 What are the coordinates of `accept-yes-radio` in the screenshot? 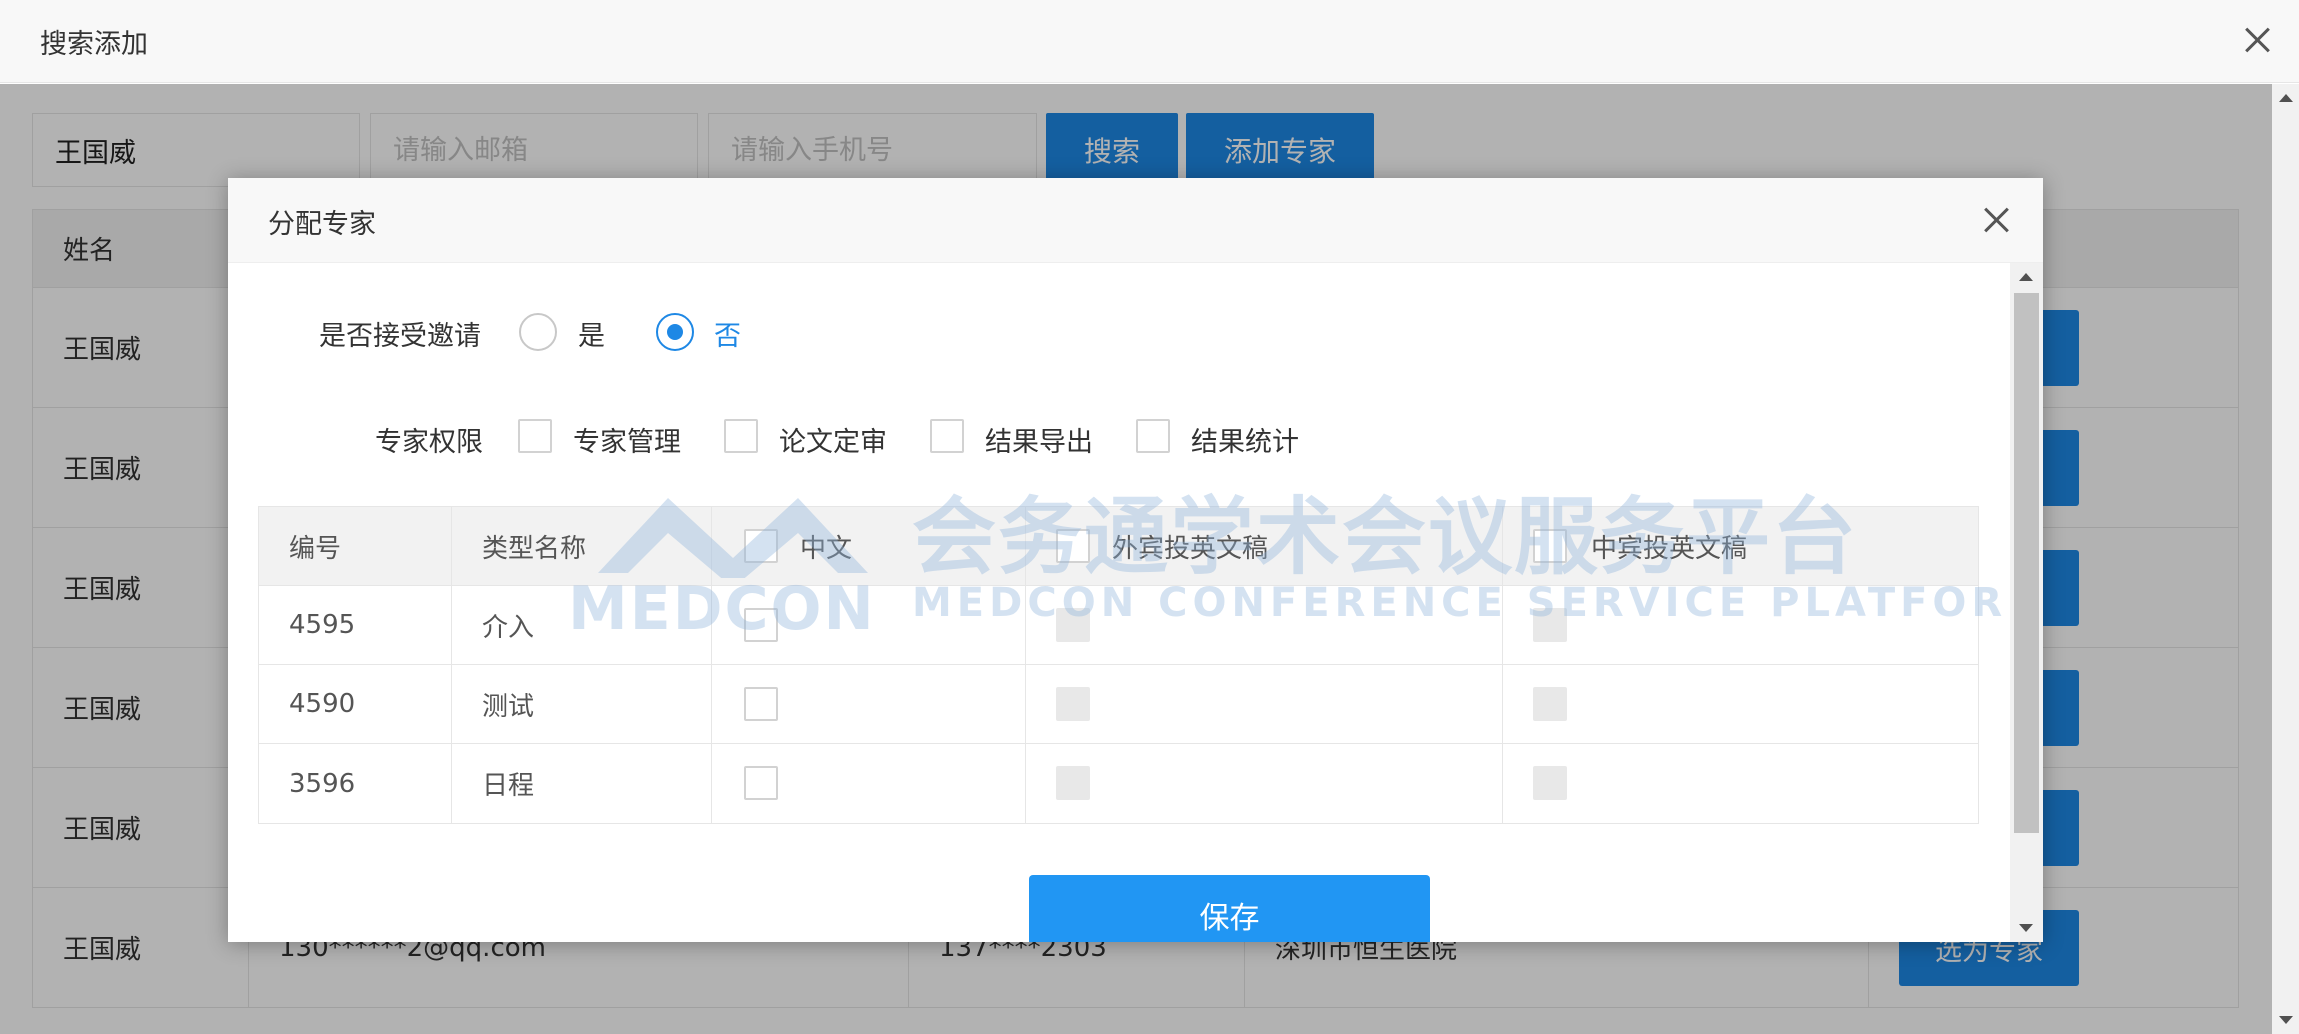 It's located at (538, 332).